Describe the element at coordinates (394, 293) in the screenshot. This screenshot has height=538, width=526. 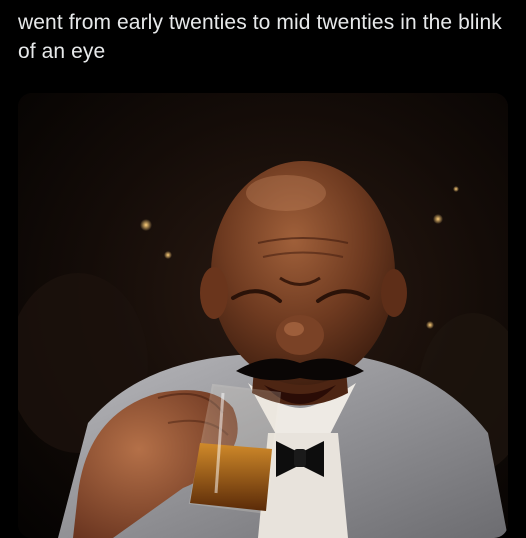
I see `right-ear` at that location.